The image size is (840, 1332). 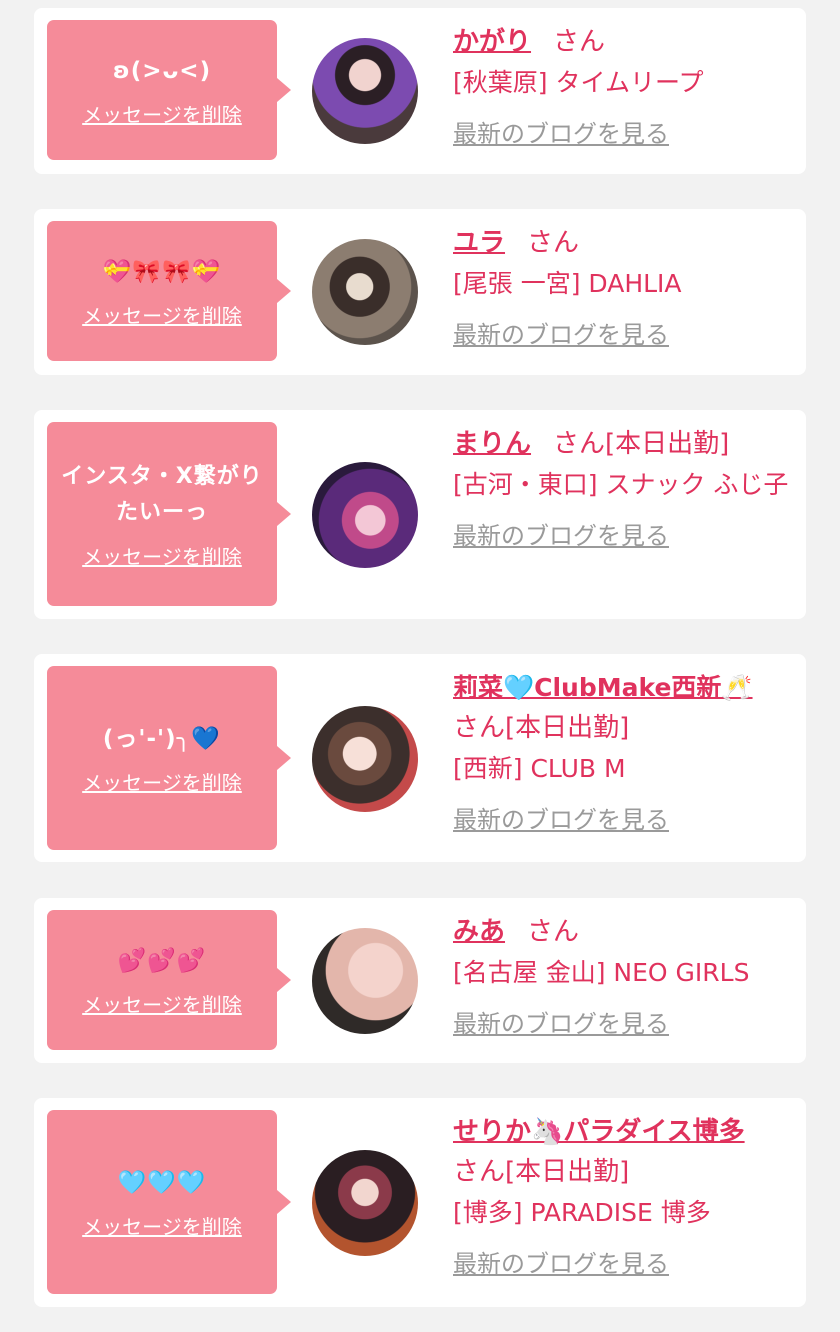 I want to click on cast-name-link: 莉菜🩵ClubMake西新🥂, so click(x=603, y=687).